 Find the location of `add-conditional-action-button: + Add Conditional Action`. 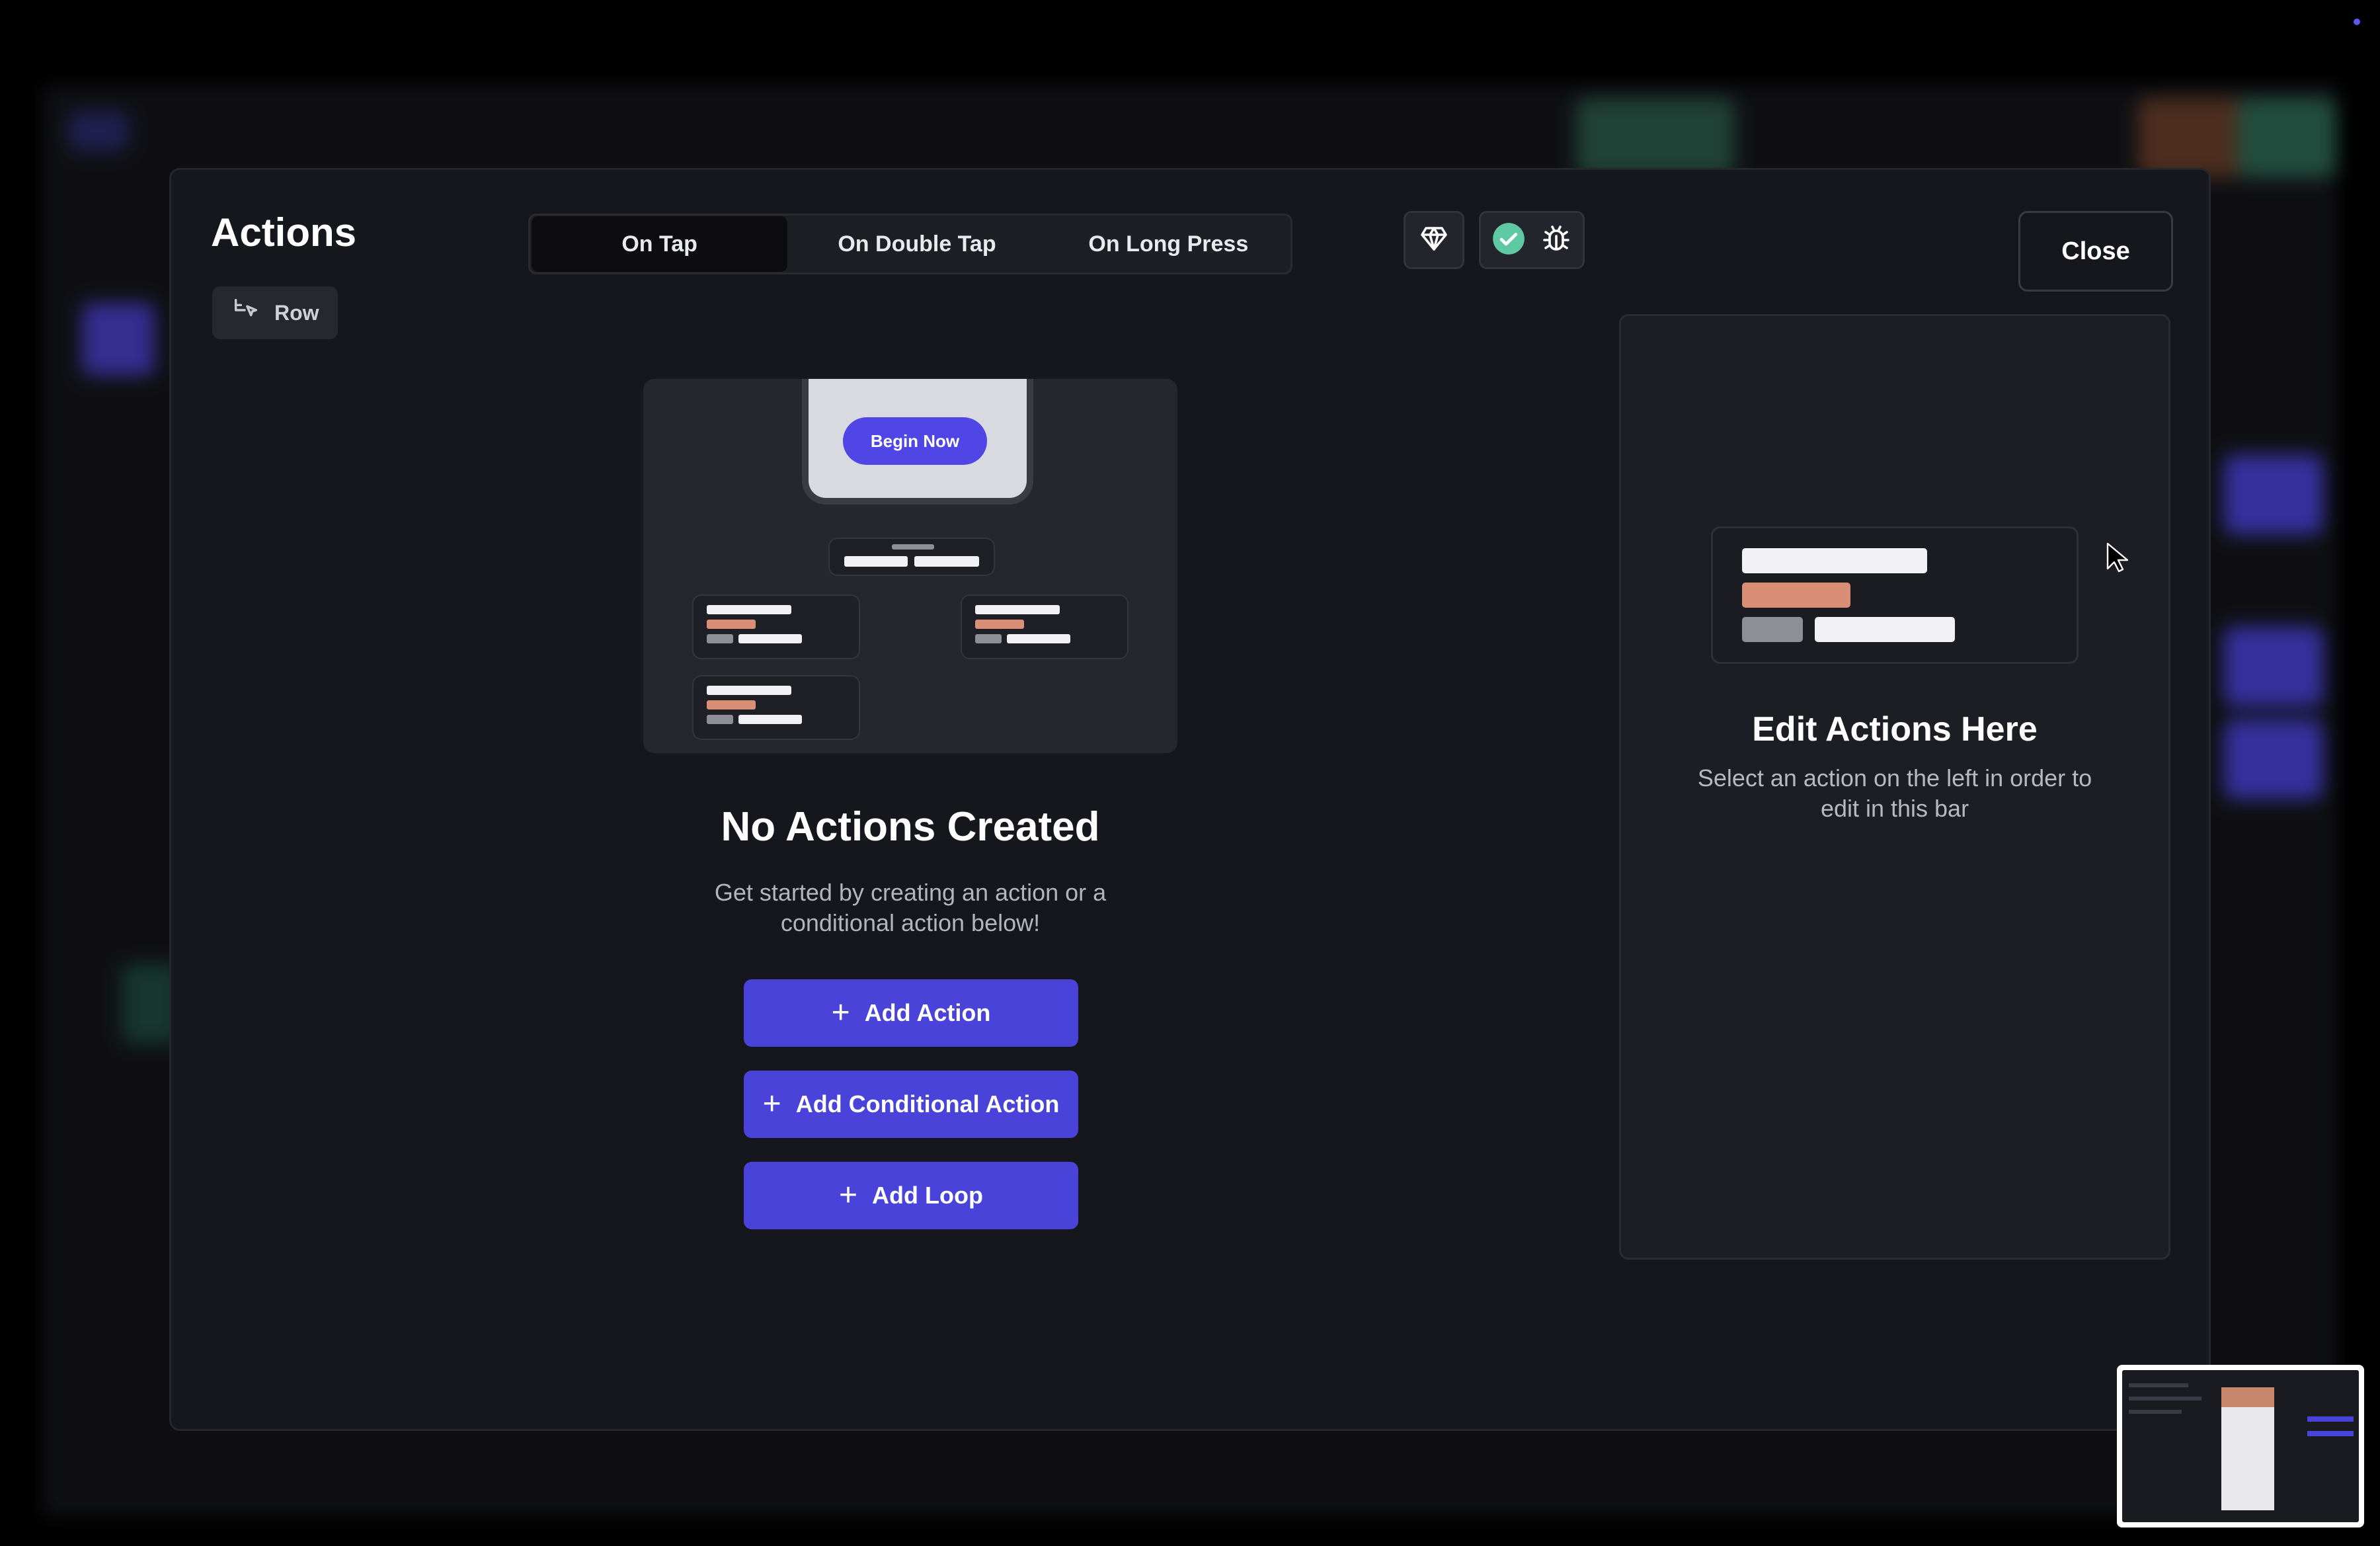

add-conditional-action-button: + Add Conditional Action is located at coordinates (911, 1104).